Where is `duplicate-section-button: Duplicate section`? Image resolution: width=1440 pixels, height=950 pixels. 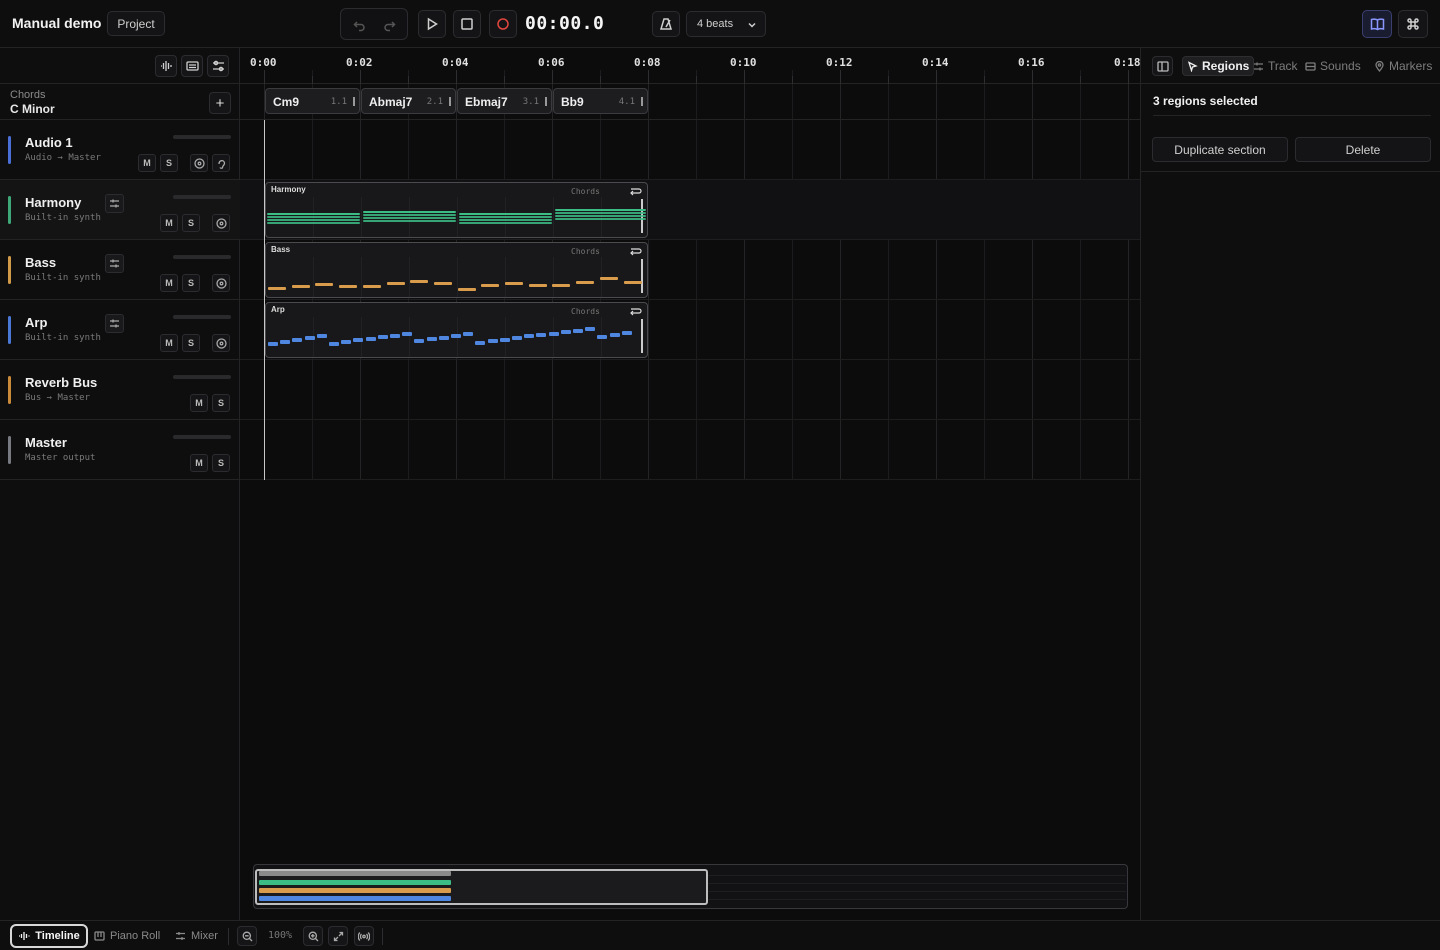
duplicate-section-button: Duplicate section is located at coordinates (1220, 149).